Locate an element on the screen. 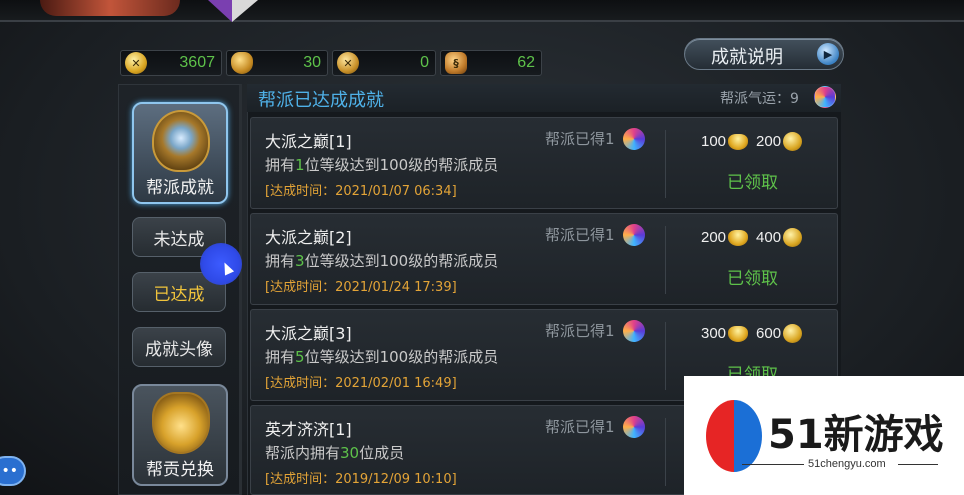 This screenshot has height=495, width=964. achievement-name: 大派之巅[3] is located at coordinates (308, 333).